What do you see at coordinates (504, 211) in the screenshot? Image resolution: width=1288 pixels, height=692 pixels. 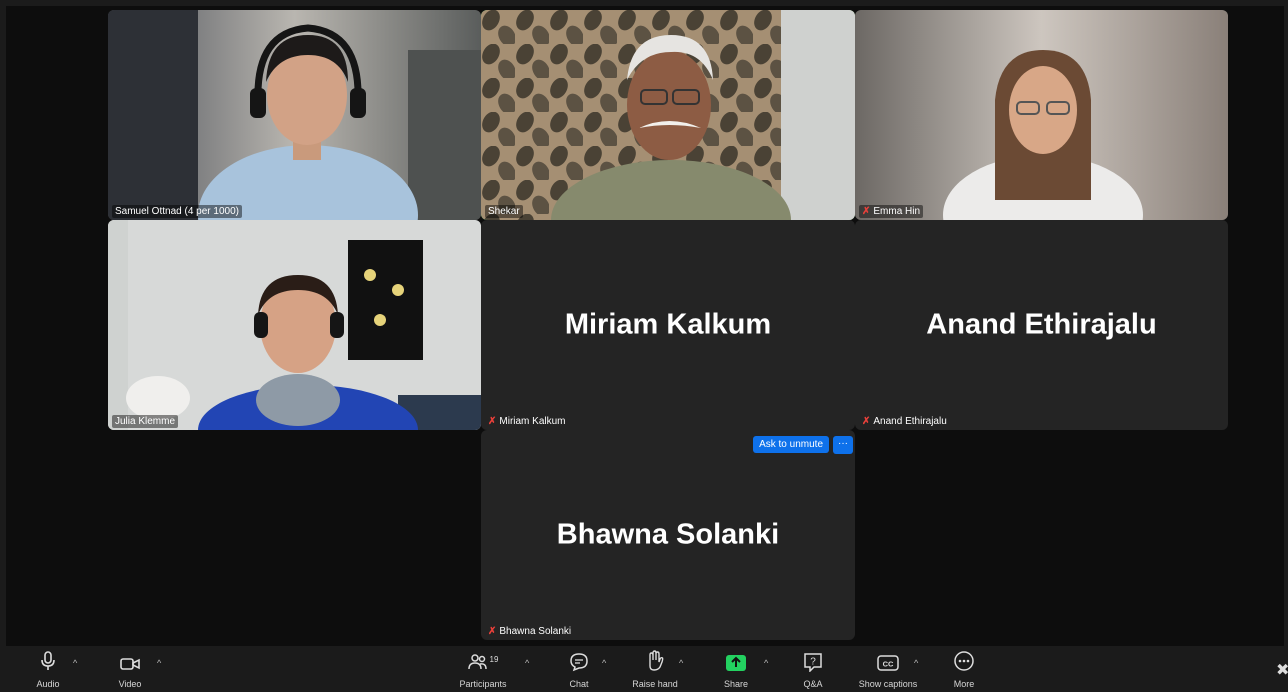 I see `participant-name: Shekar` at bounding box center [504, 211].